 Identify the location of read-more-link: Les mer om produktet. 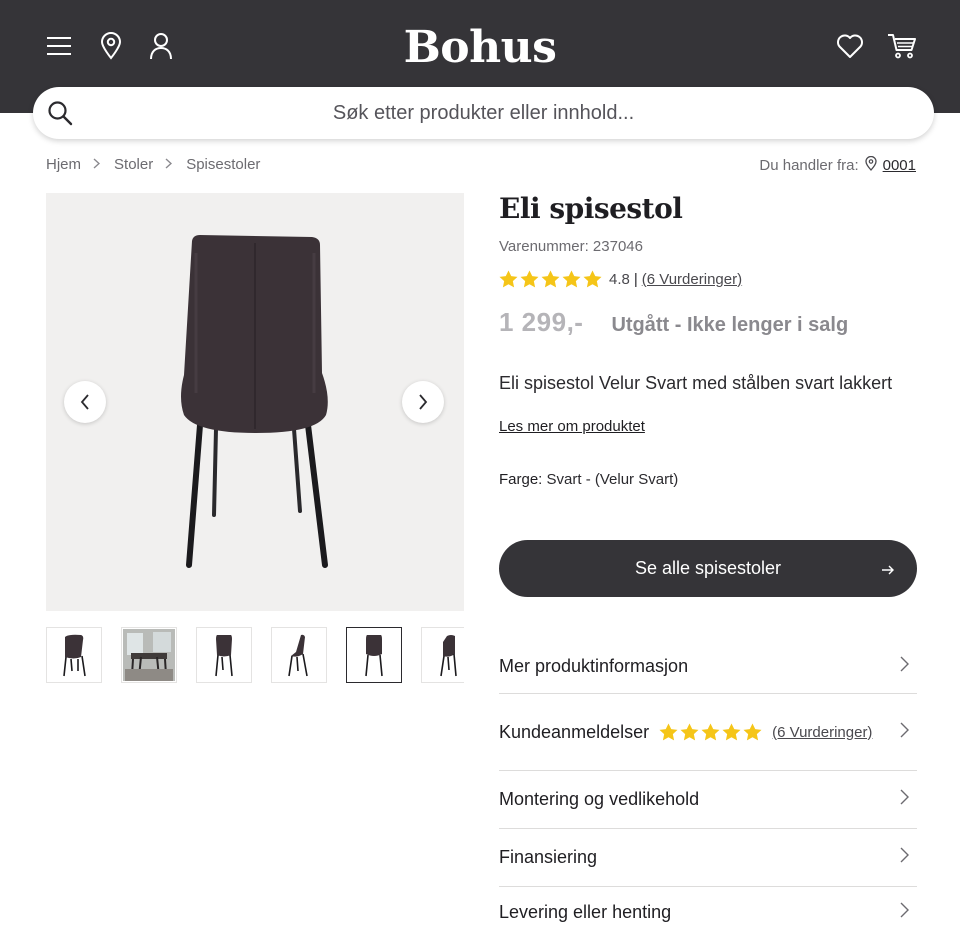
(572, 426).